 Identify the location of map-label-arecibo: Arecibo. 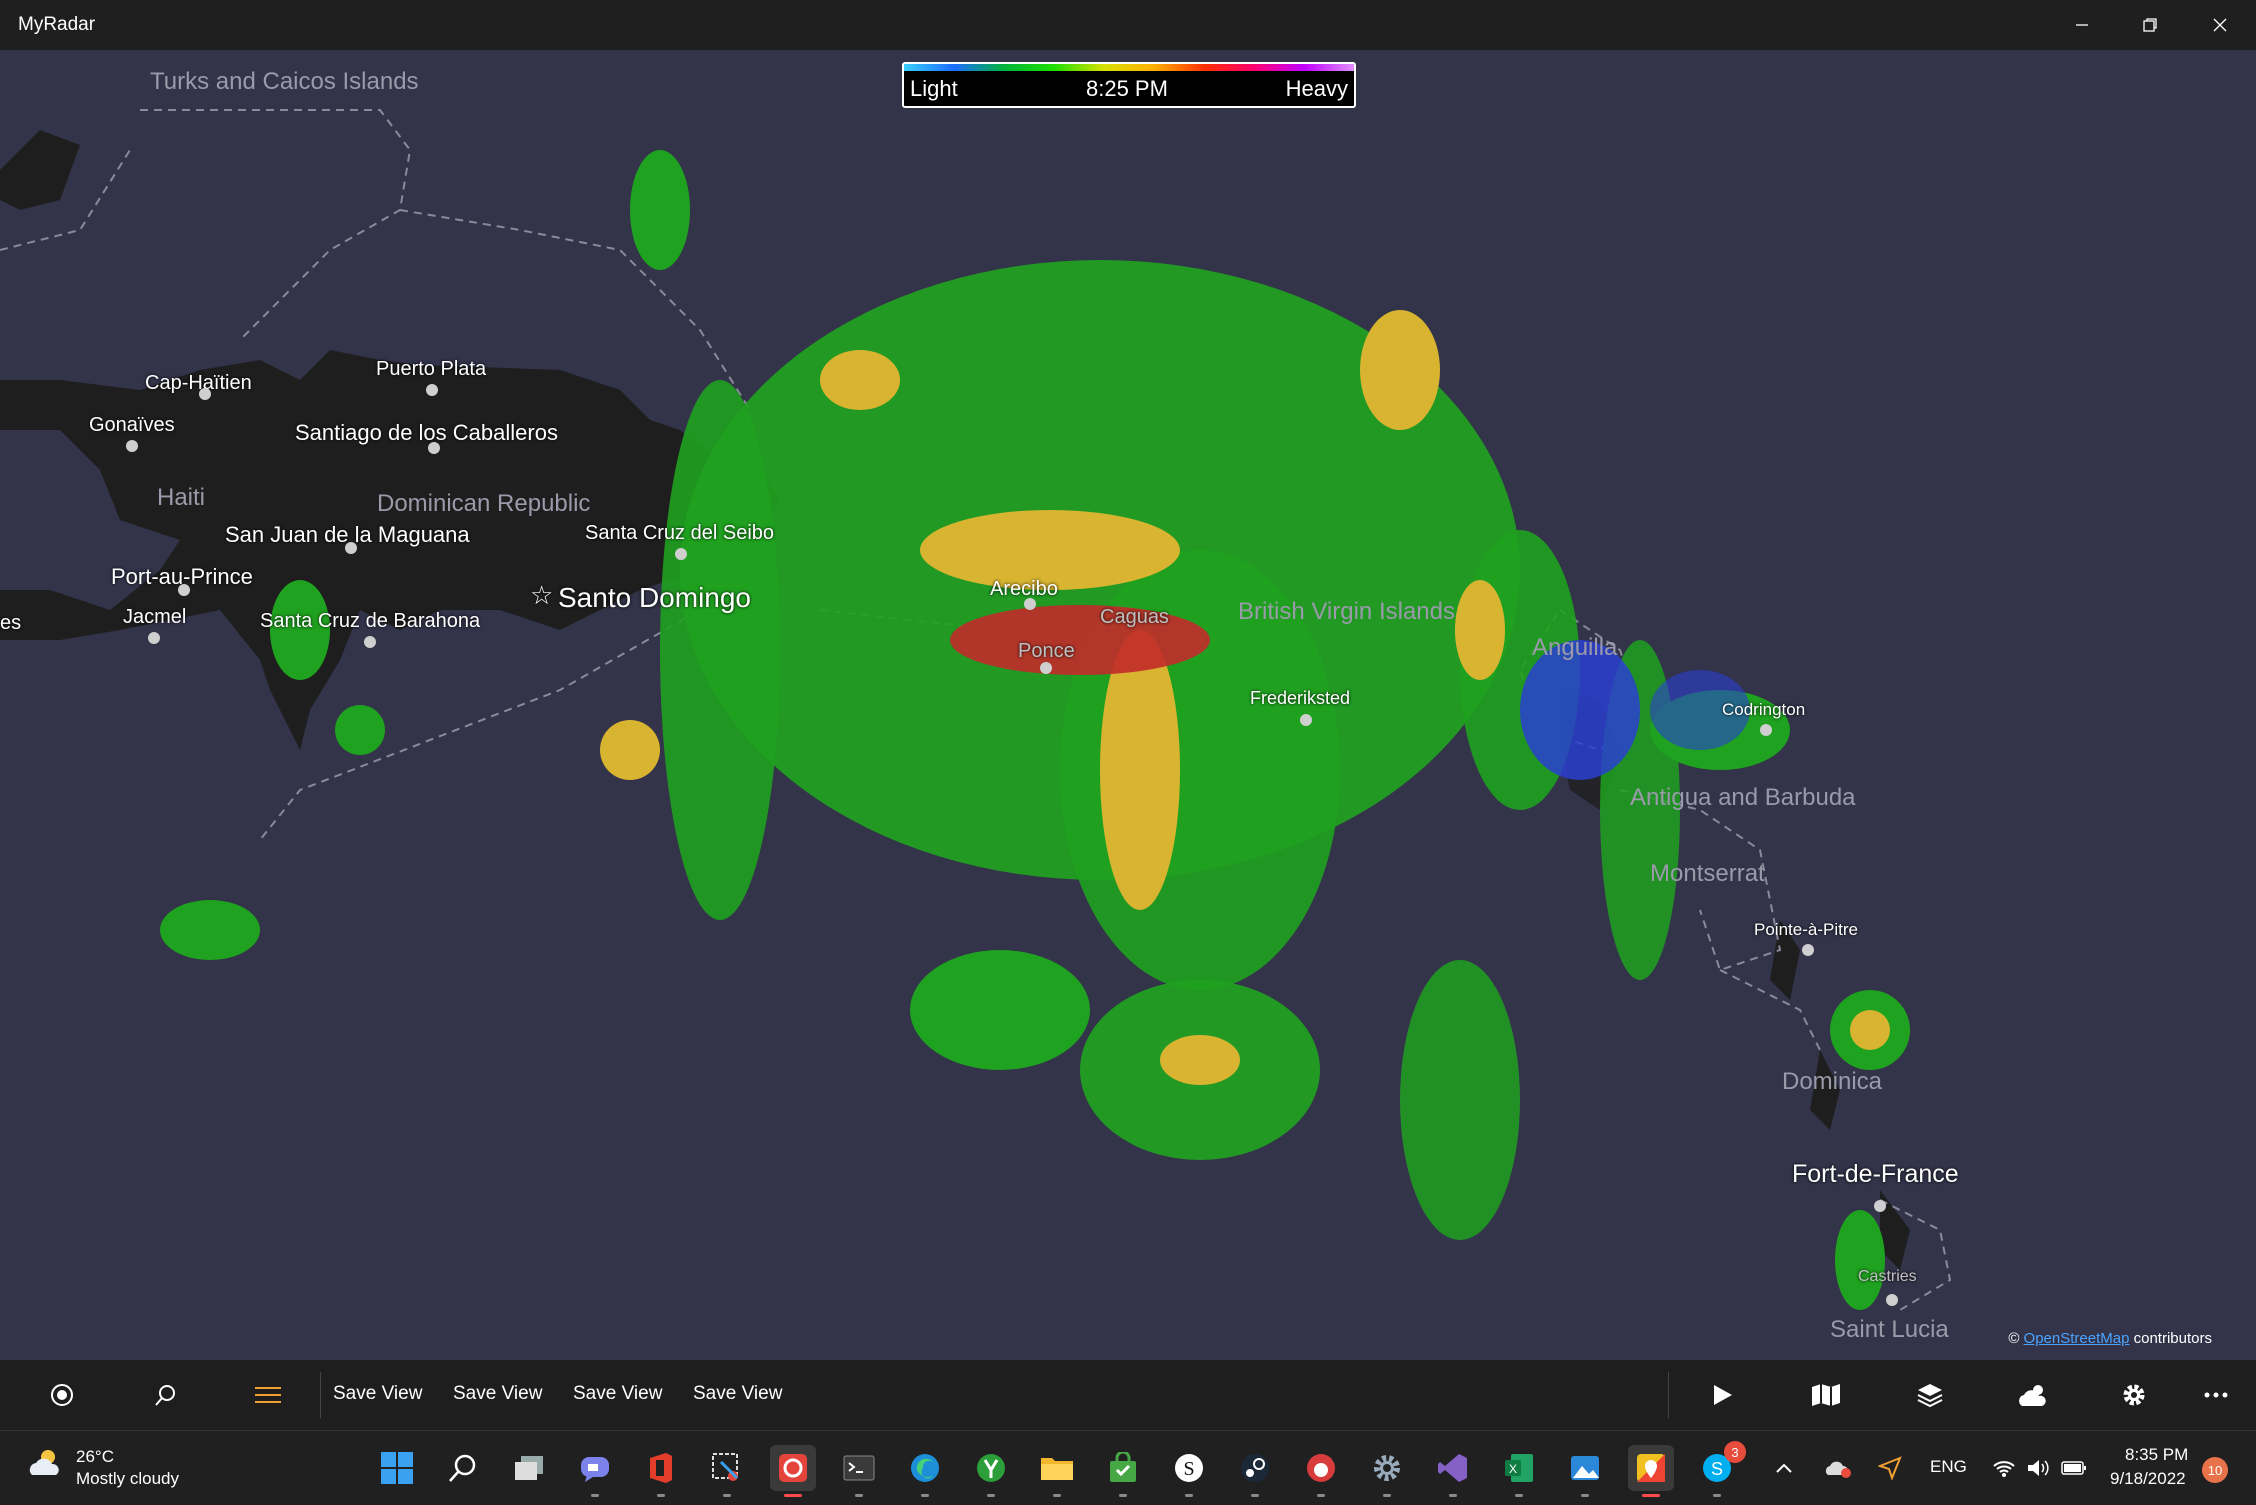
(1024, 589).